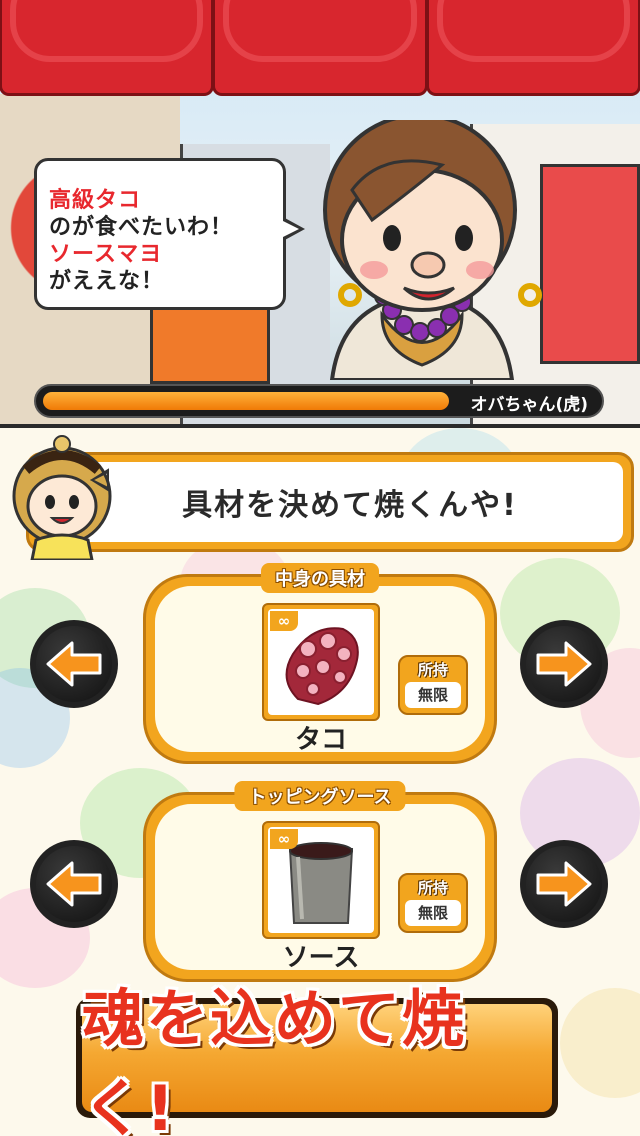 This screenshot has width=640, height=1136. Describe the element at coordinates (590, 264) in the screenshot. I see `red-sign` at that location.